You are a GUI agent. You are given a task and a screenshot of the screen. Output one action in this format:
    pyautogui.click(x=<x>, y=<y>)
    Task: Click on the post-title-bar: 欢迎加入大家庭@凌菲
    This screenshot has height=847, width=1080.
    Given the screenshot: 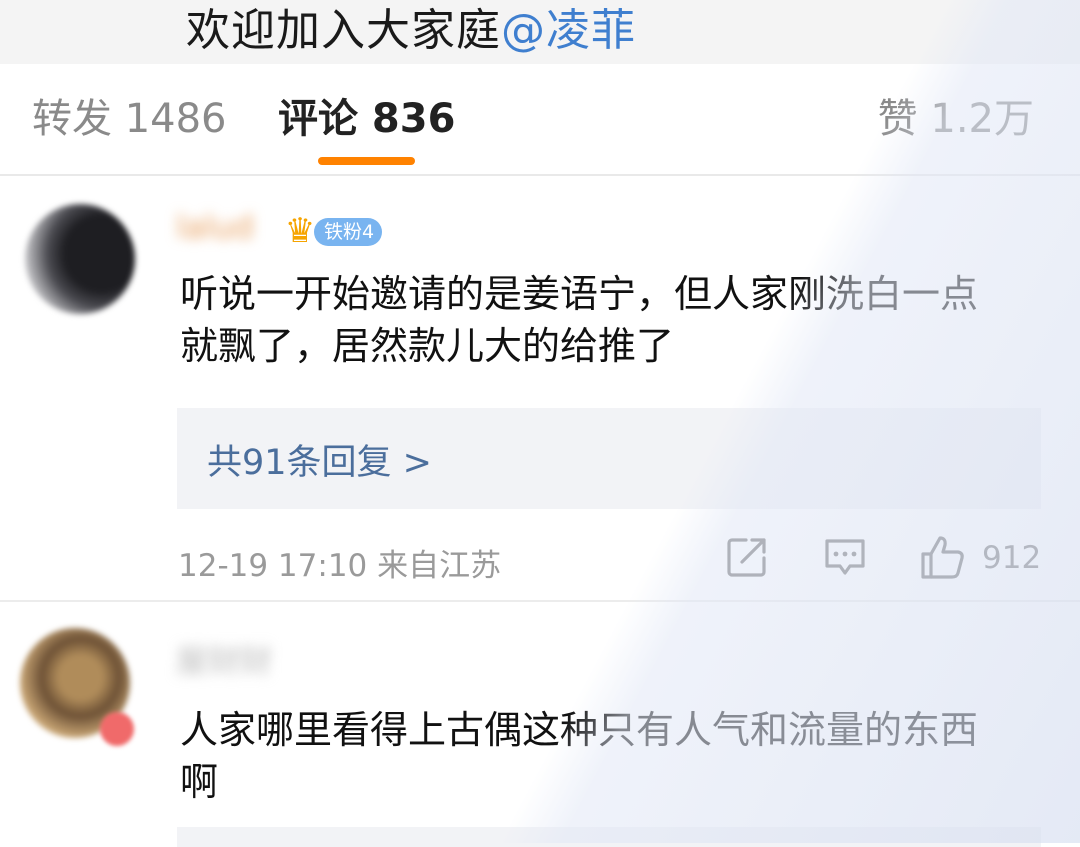 What is the action you would take?
    pyautogui.click(x=540, y=32)
    